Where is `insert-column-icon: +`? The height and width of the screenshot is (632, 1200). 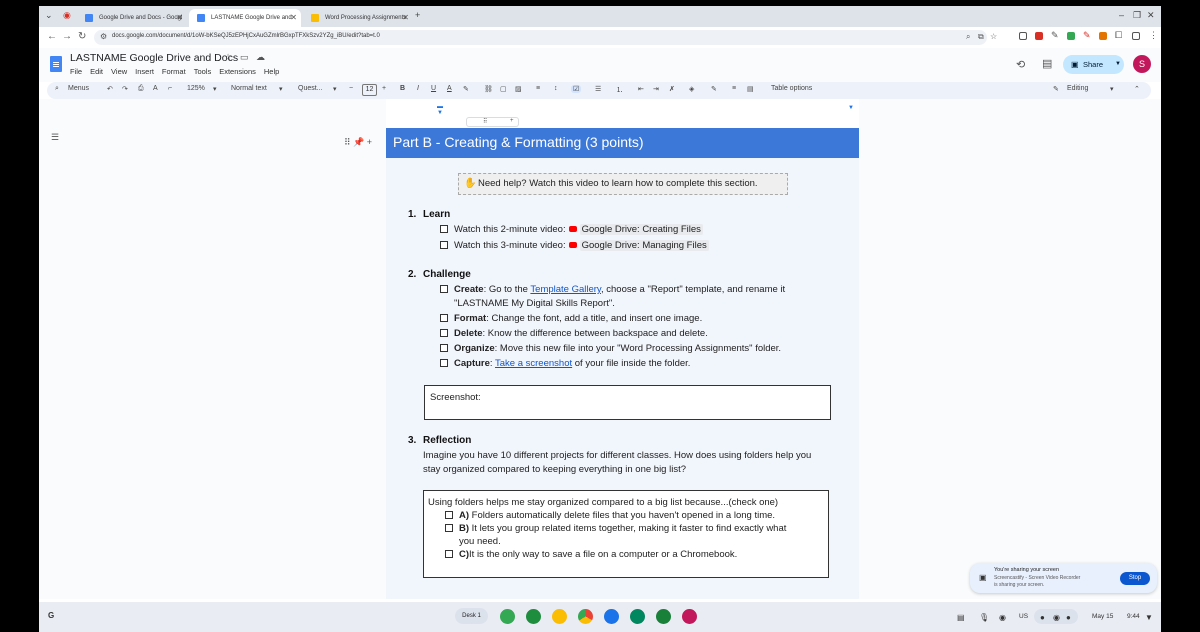
insert-column-icon: + is located at coordinates (512, 121).